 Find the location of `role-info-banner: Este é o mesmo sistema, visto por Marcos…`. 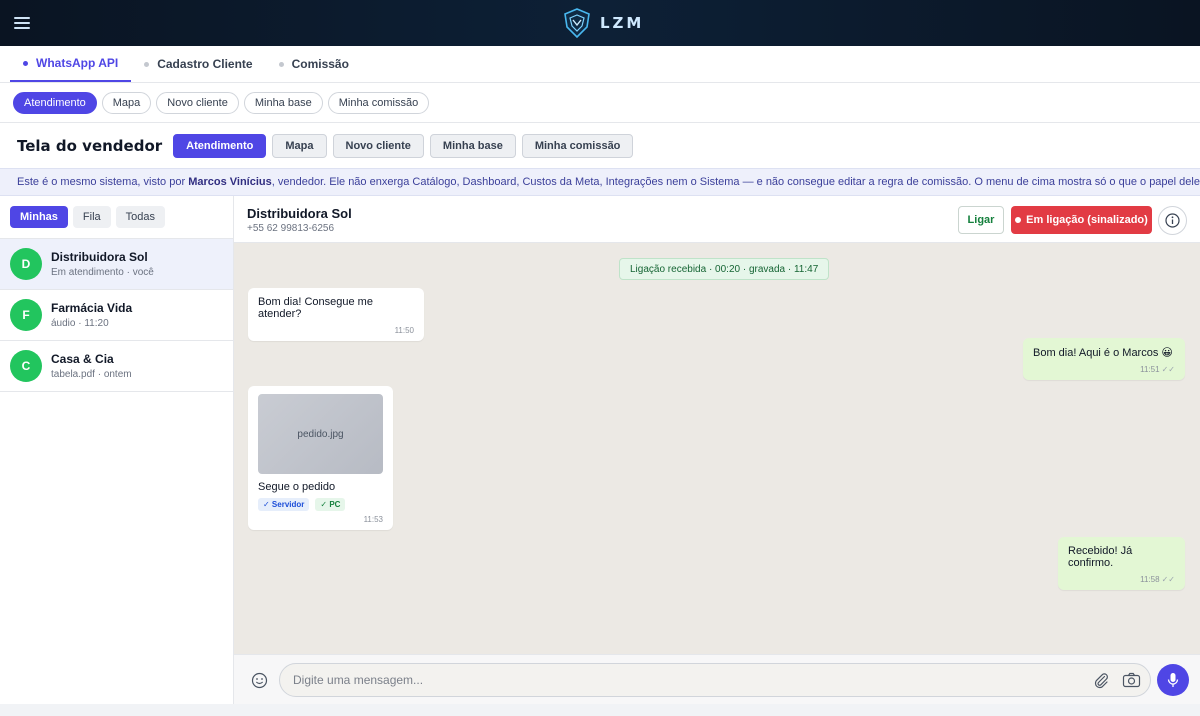

role-info-banner: Este é o mesmo sistema, visto por Marcos… is located at coordinates (600, 182).